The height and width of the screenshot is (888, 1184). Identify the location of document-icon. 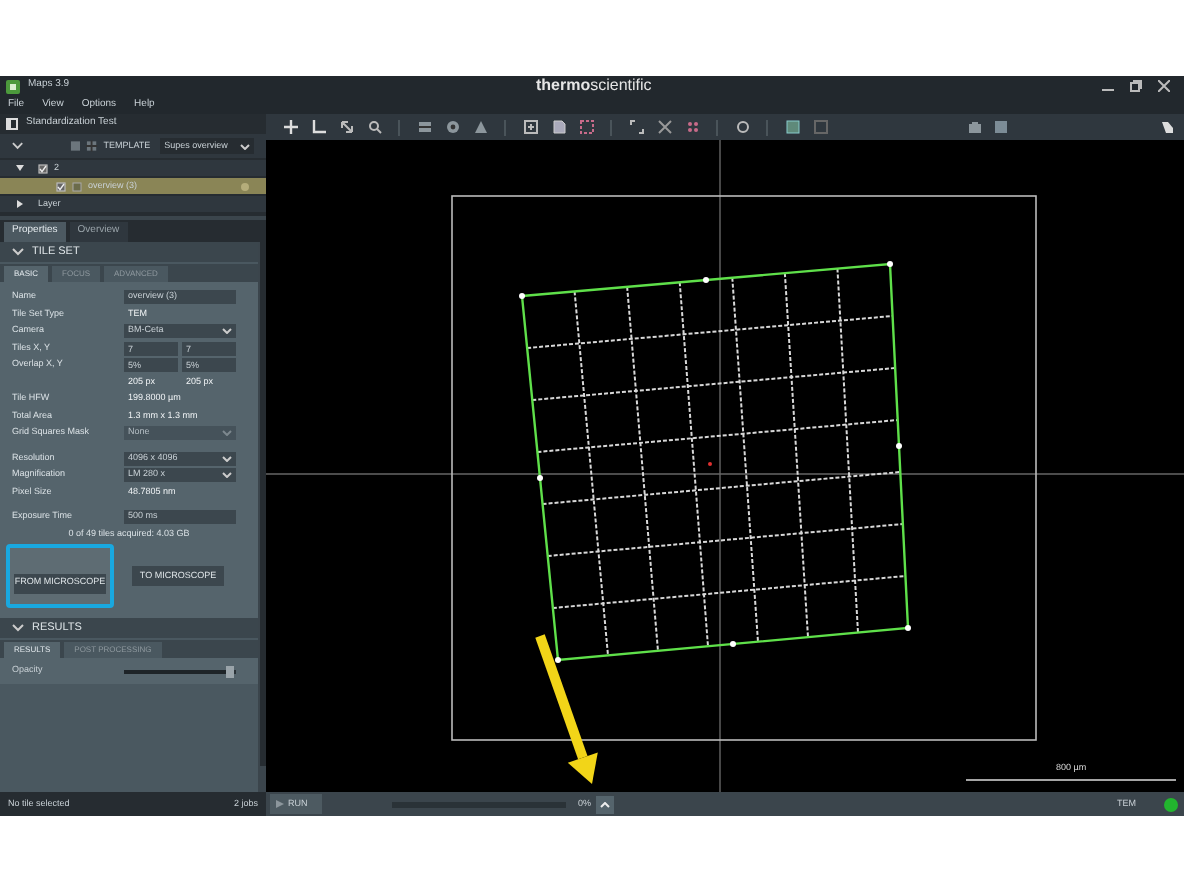
(558, 127).